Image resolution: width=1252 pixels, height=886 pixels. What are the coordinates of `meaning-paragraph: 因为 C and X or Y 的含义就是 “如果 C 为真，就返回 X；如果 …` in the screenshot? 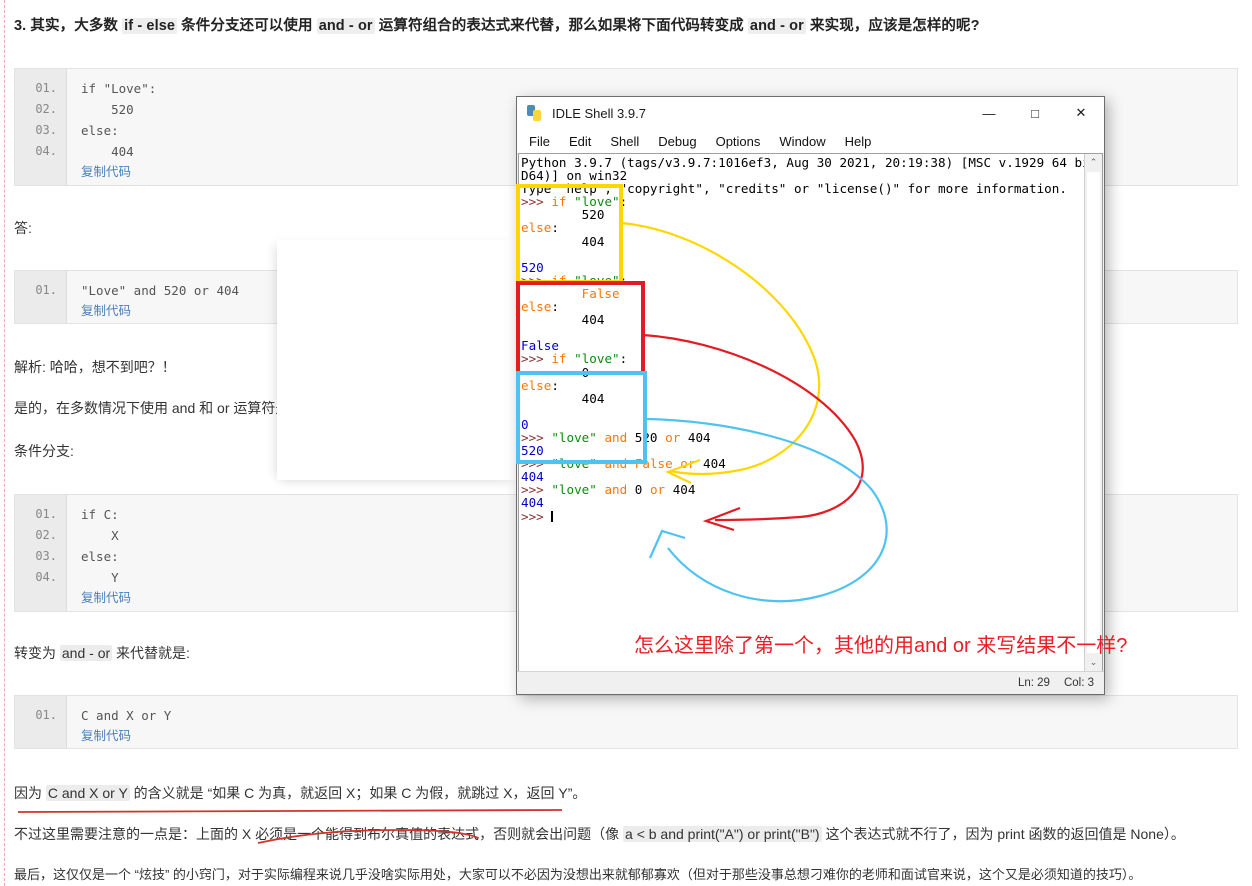 It's located at (300, 793).